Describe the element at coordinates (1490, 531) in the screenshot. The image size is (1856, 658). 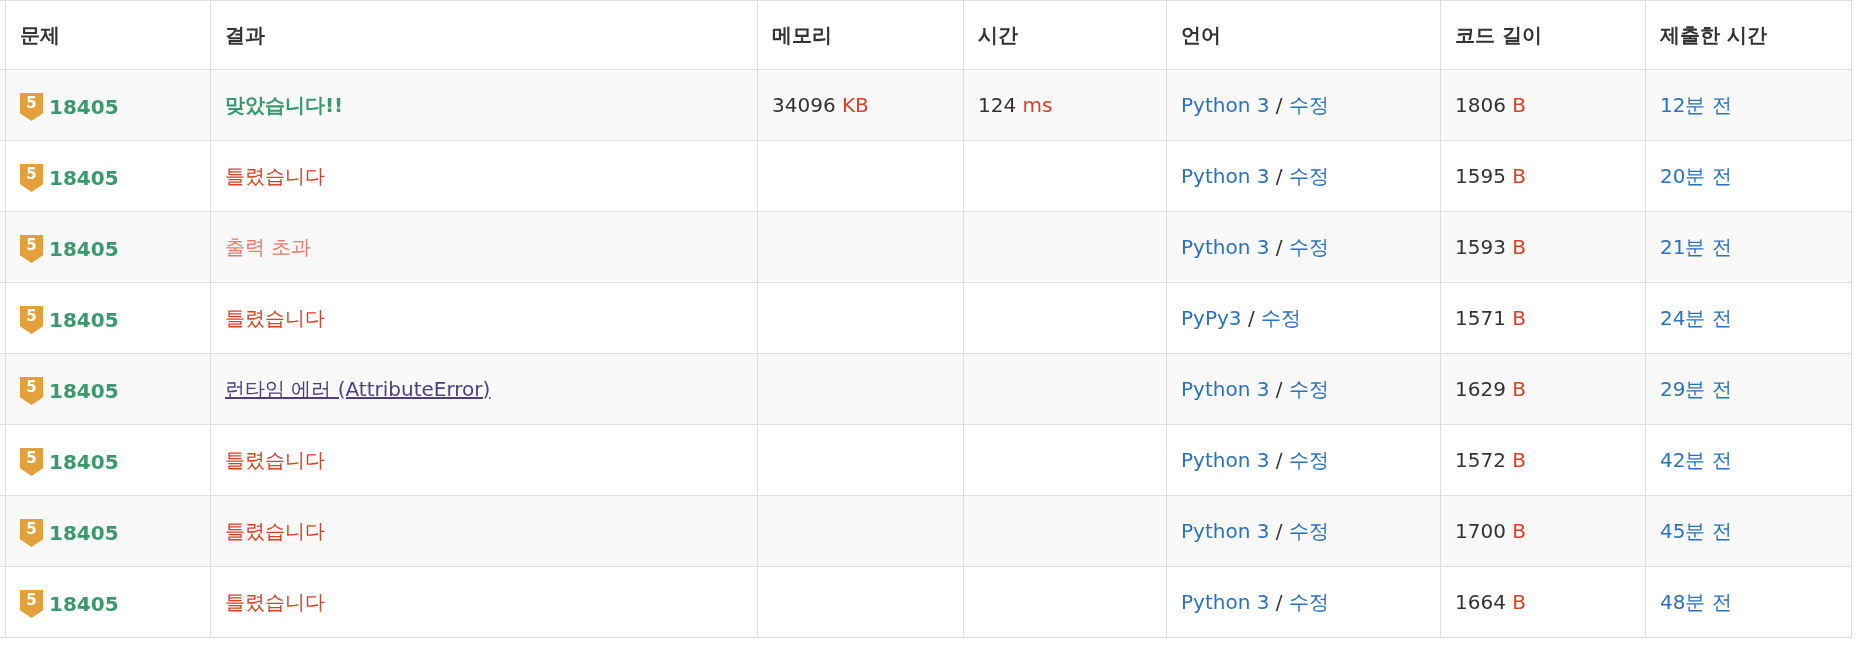
I see `code-length-text: 1700 B` at that location.